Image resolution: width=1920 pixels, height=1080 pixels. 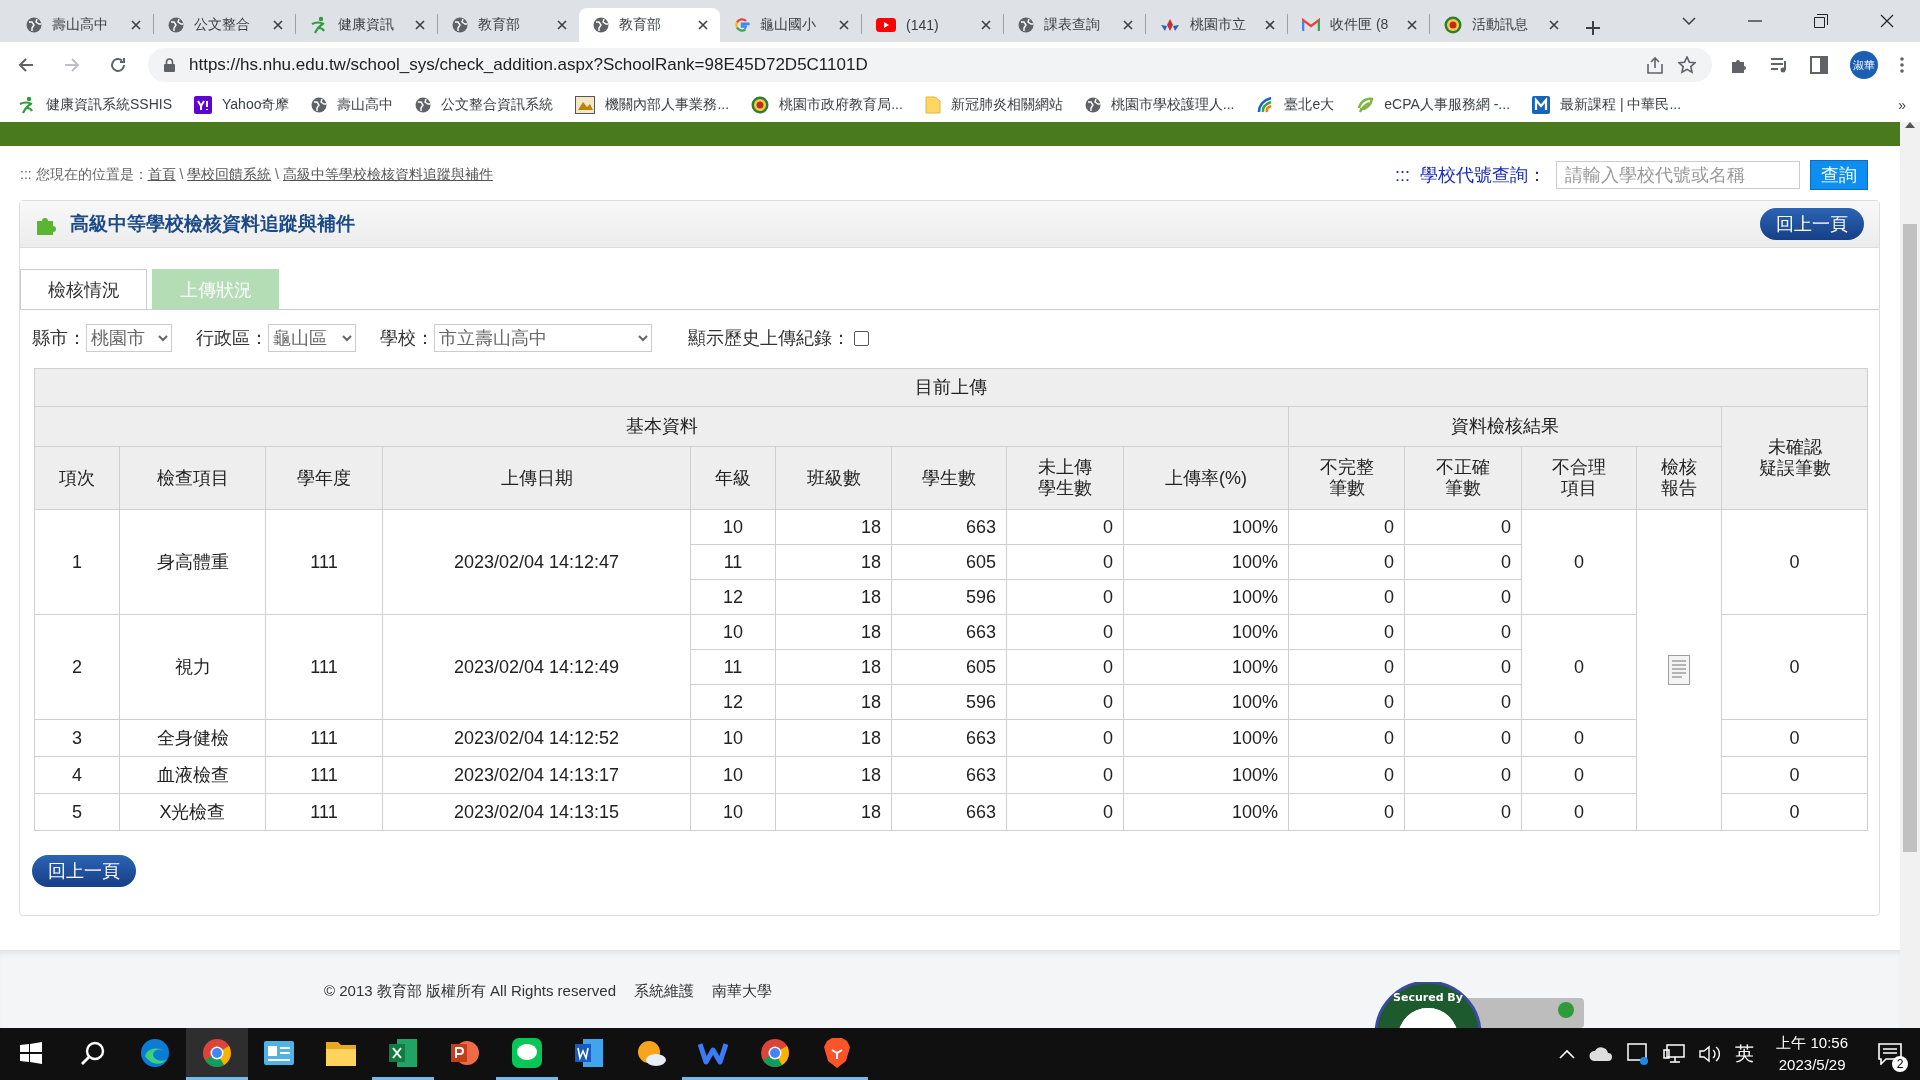 I want to click on district-dropdown: 龜山區, so click(x=312, y=338).